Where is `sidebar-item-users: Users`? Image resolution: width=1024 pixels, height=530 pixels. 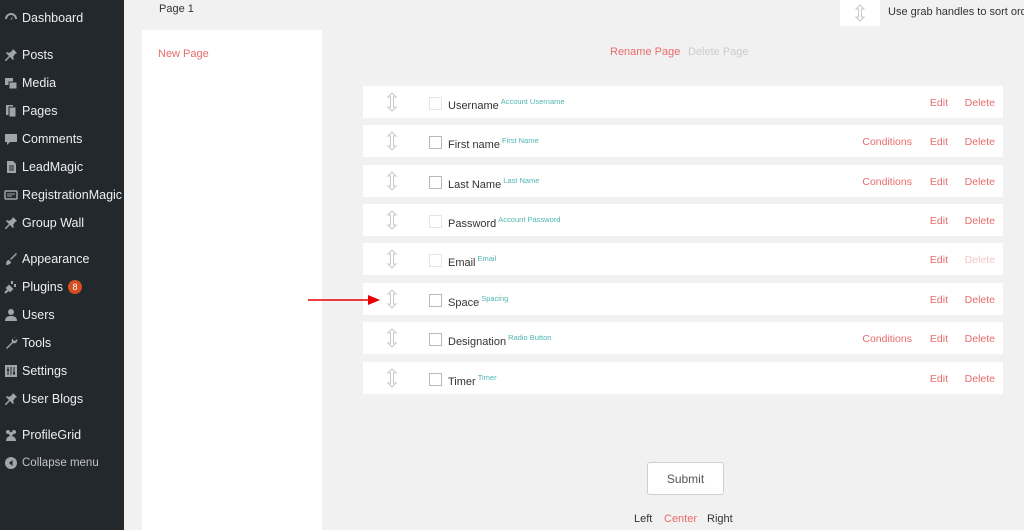 sidebar-item-users: Users is located at coordinates (62, 315).